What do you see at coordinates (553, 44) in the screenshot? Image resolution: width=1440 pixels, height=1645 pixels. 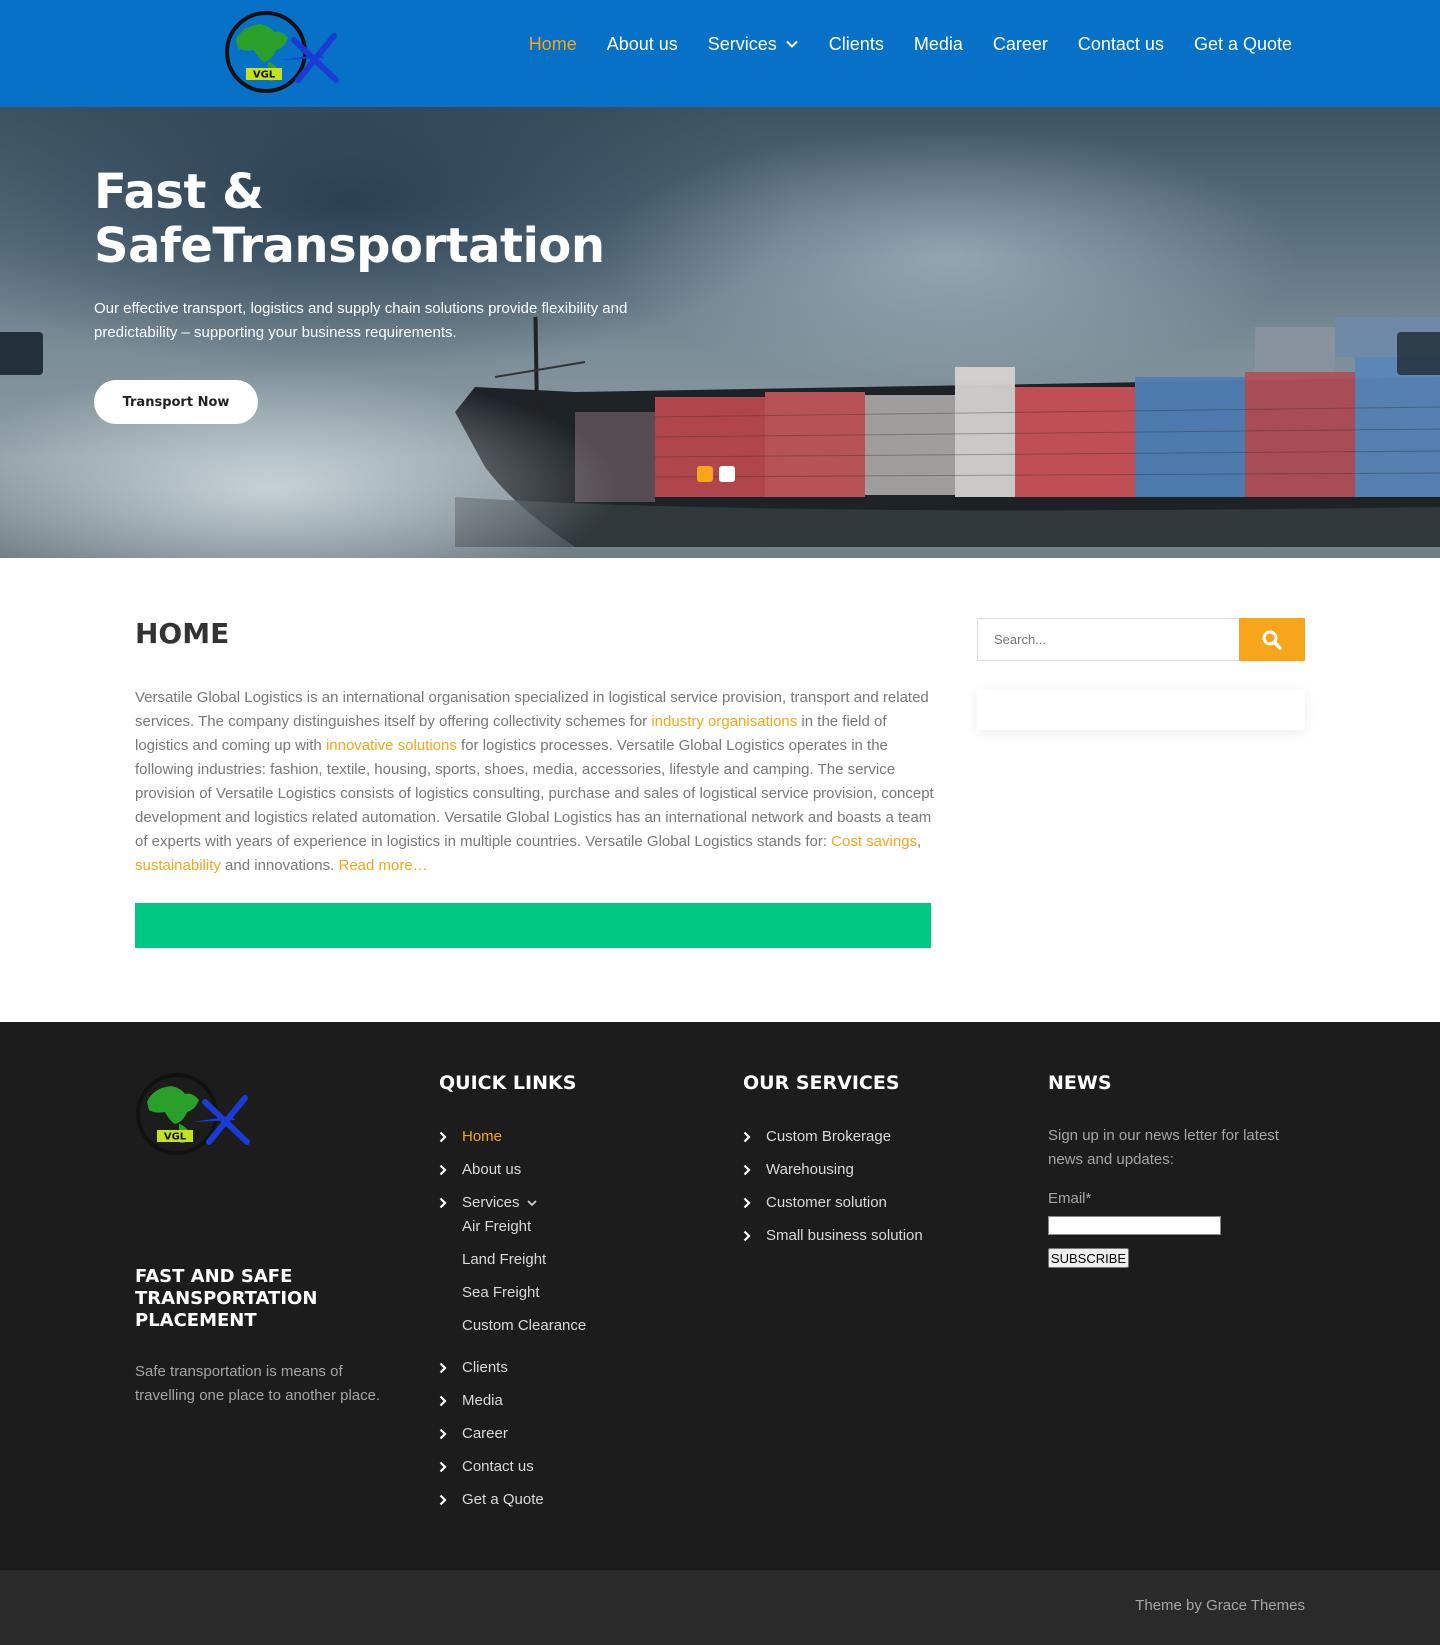 I see `nav-home: Home` at bounding box center [553, 44].